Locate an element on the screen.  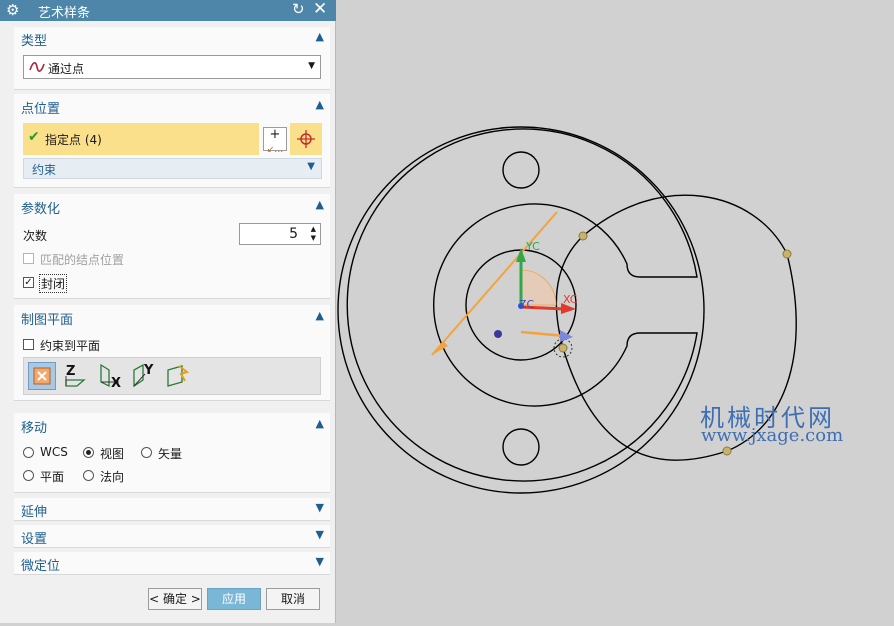
xy-plane-button: Z is located at coordinates (76, 376).